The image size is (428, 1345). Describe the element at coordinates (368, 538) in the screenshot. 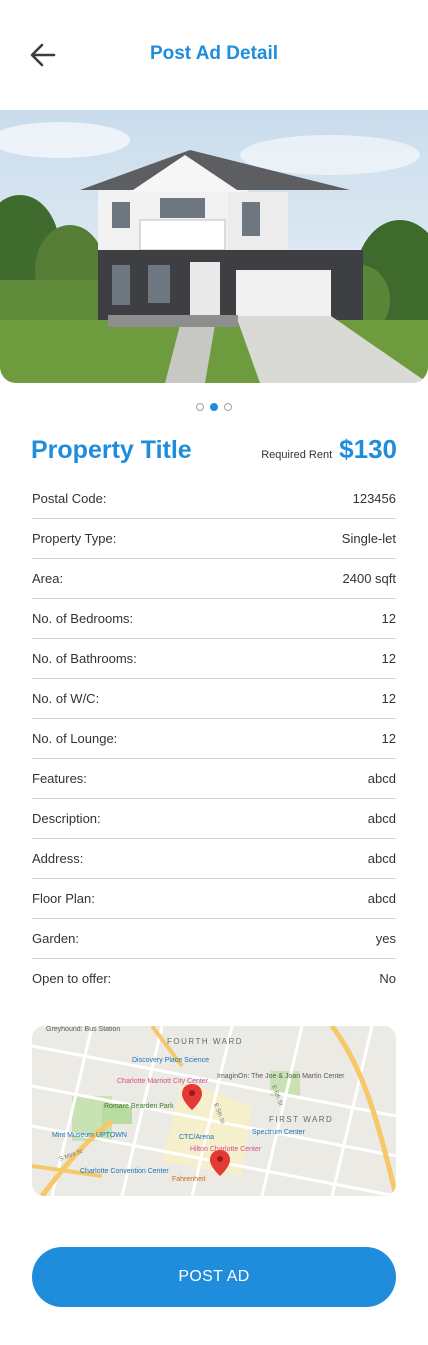

I see `detail-value: Single-let` at that location.